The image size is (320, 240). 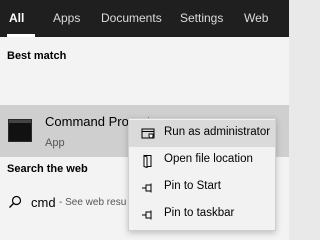 What do you see at coordinates (201, 18) in the screenshot?
I see `tab-settings: Settings` at bounding box center [201, 18].